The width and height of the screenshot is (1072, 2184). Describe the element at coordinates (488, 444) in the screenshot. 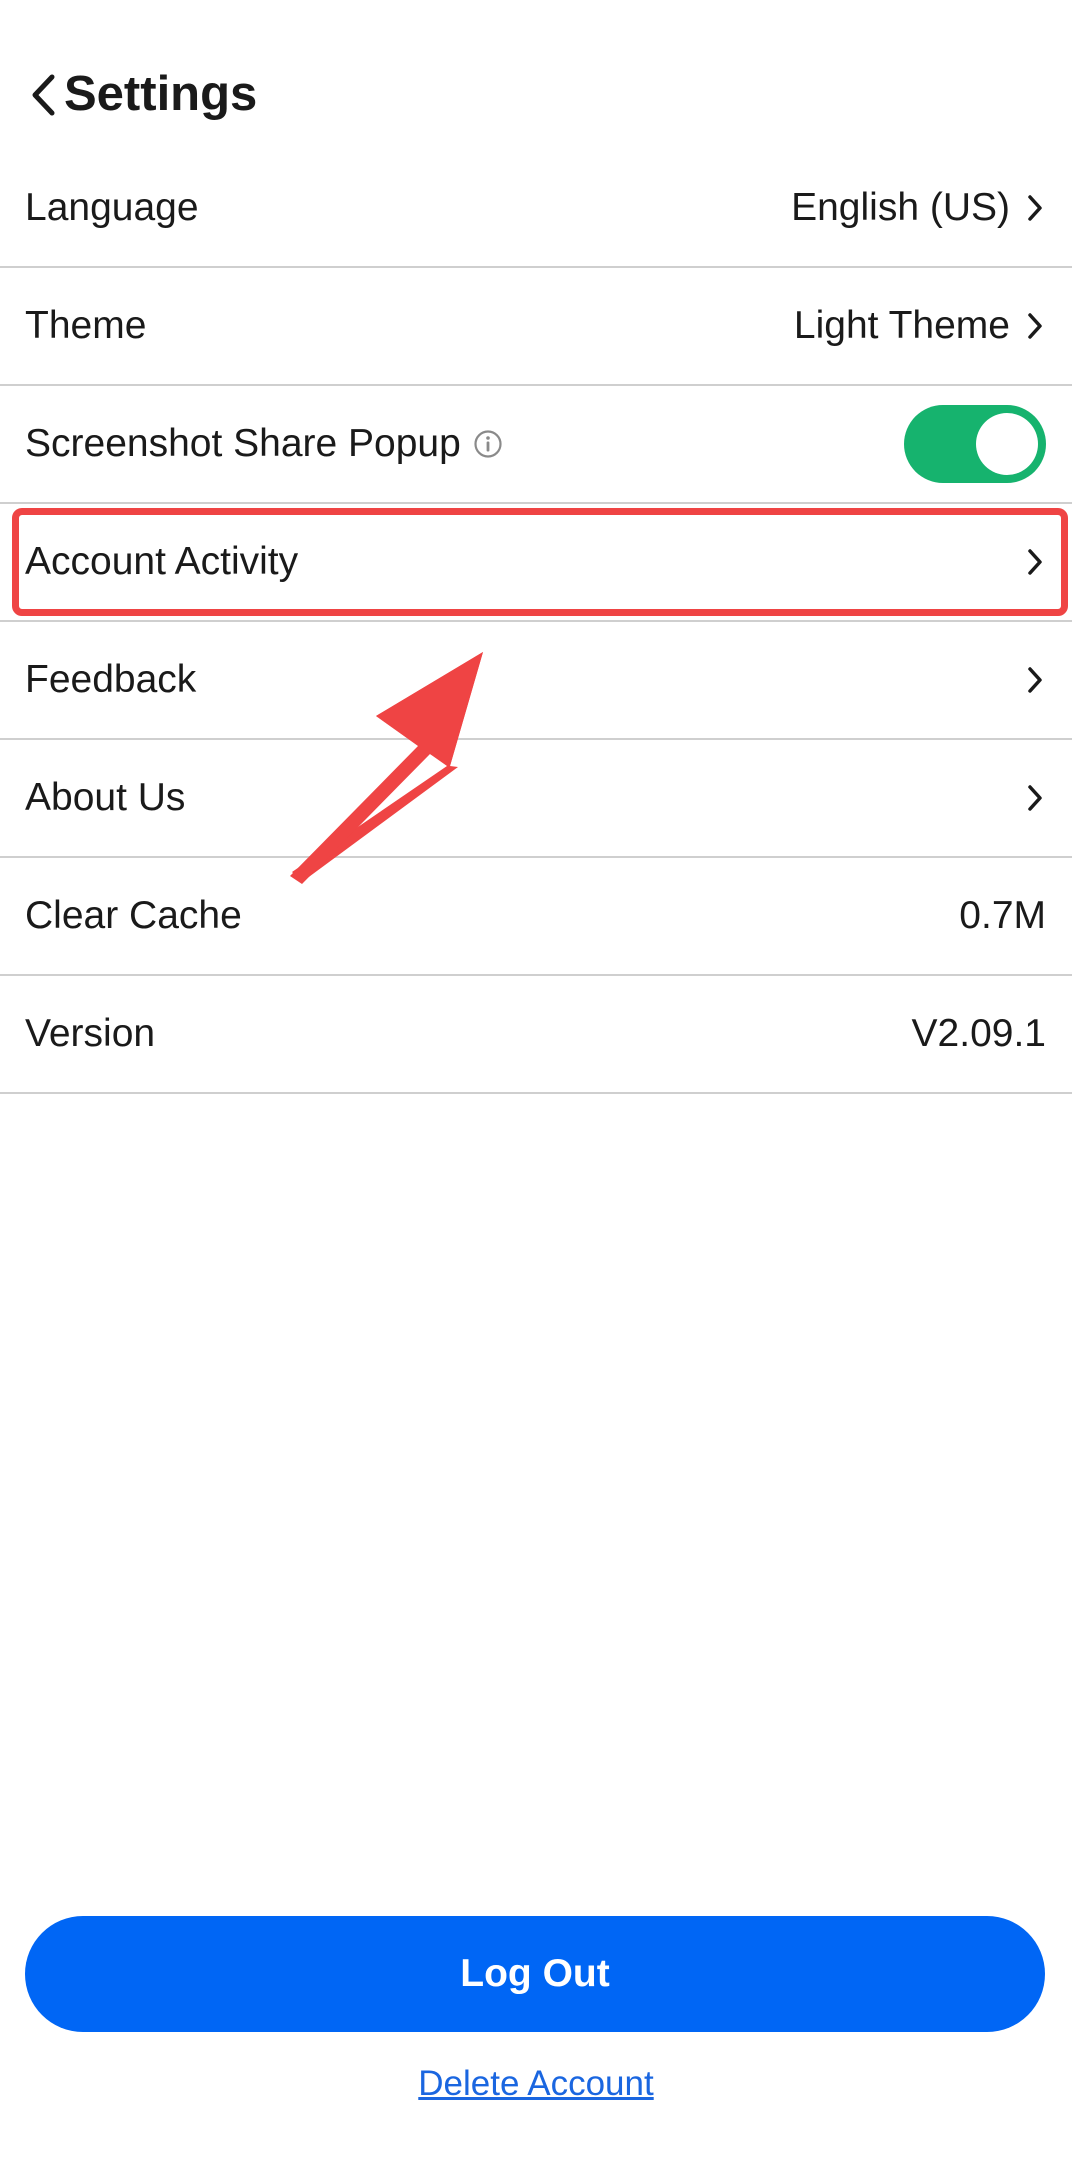

I see `info-icon` at that location.